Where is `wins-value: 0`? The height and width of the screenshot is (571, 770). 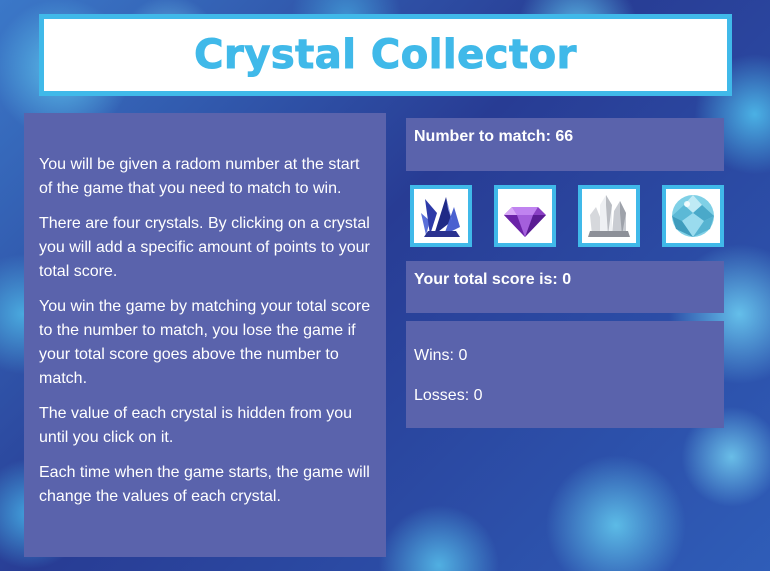
wins-value: 0 is located at coordinates (463, 355).